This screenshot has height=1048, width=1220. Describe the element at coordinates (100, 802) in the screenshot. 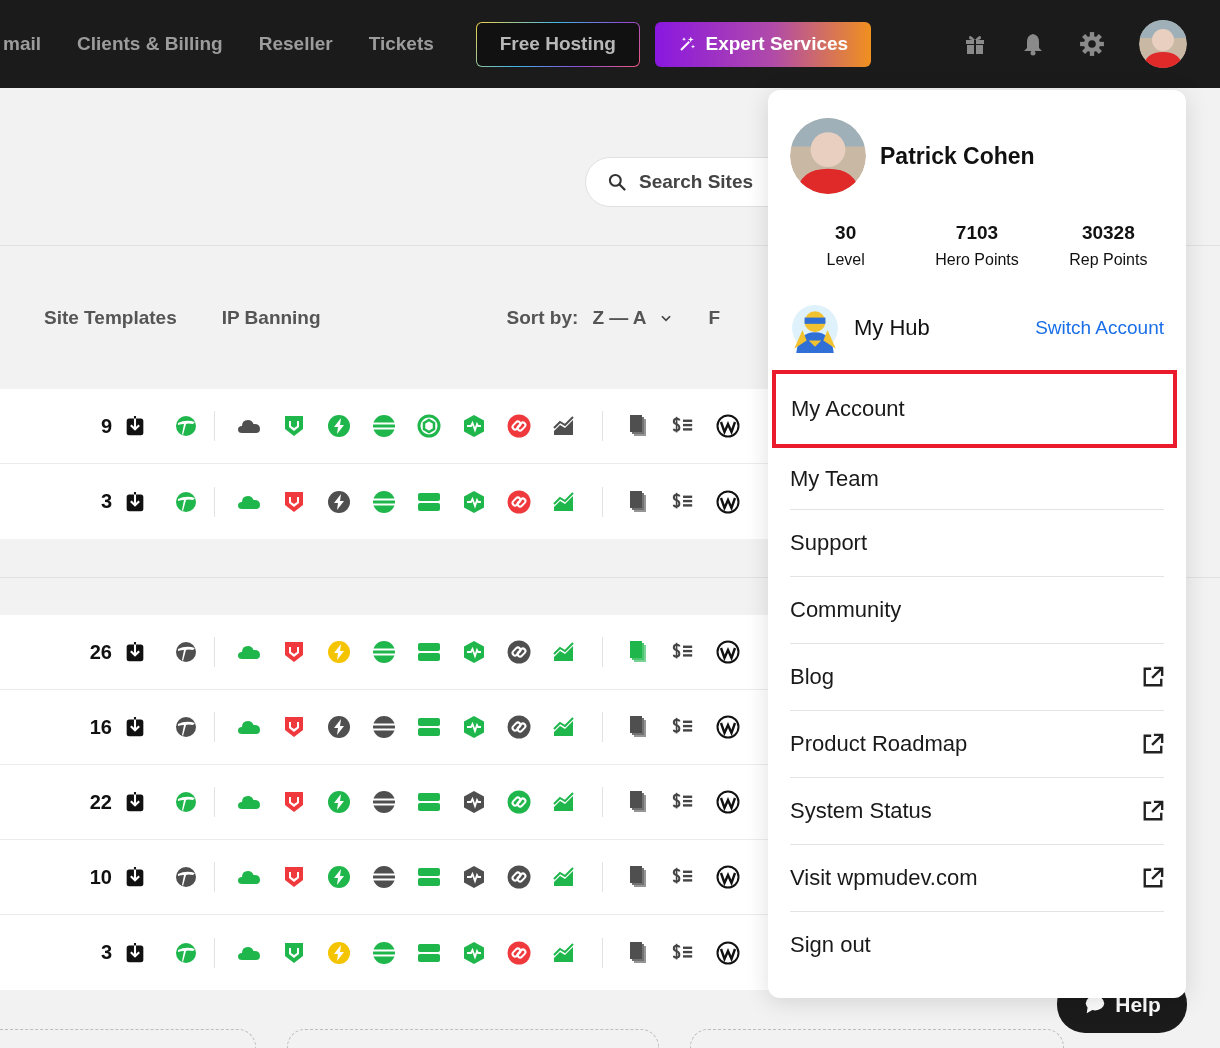

I see `site-count: 22` at that location.